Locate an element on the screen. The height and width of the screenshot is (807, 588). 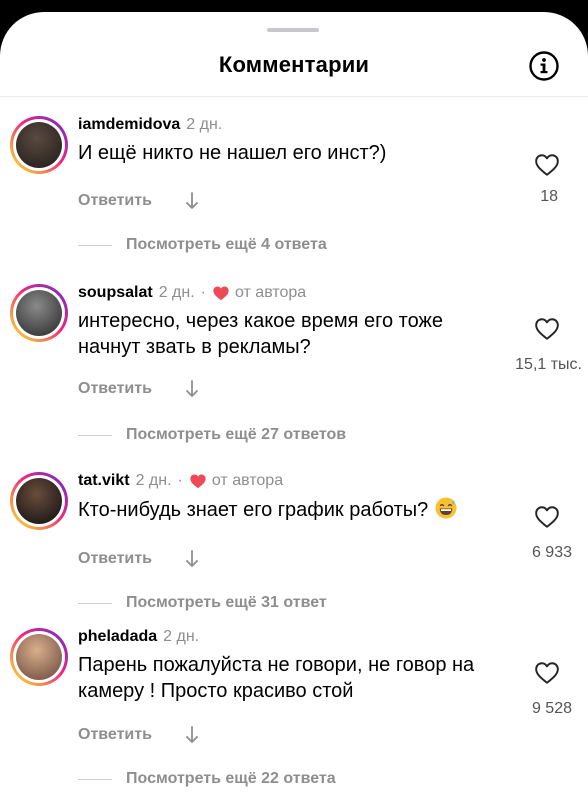
comment-text: Кто-нибудь знает его график работы? is located at coordinates (293, 509).